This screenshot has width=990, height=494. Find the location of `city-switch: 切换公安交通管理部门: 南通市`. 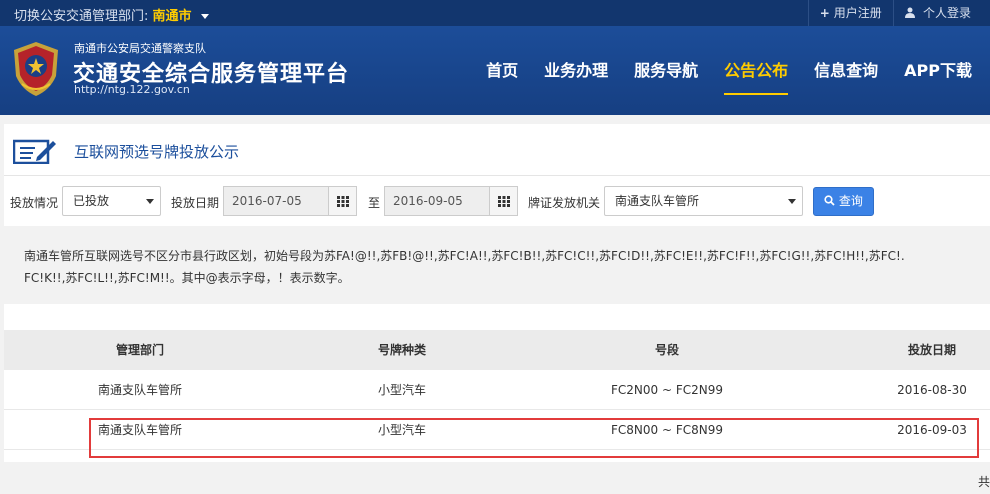

city-switch: 切换公安交通管理部门: 南通市 is located at coordinates (111, 14).